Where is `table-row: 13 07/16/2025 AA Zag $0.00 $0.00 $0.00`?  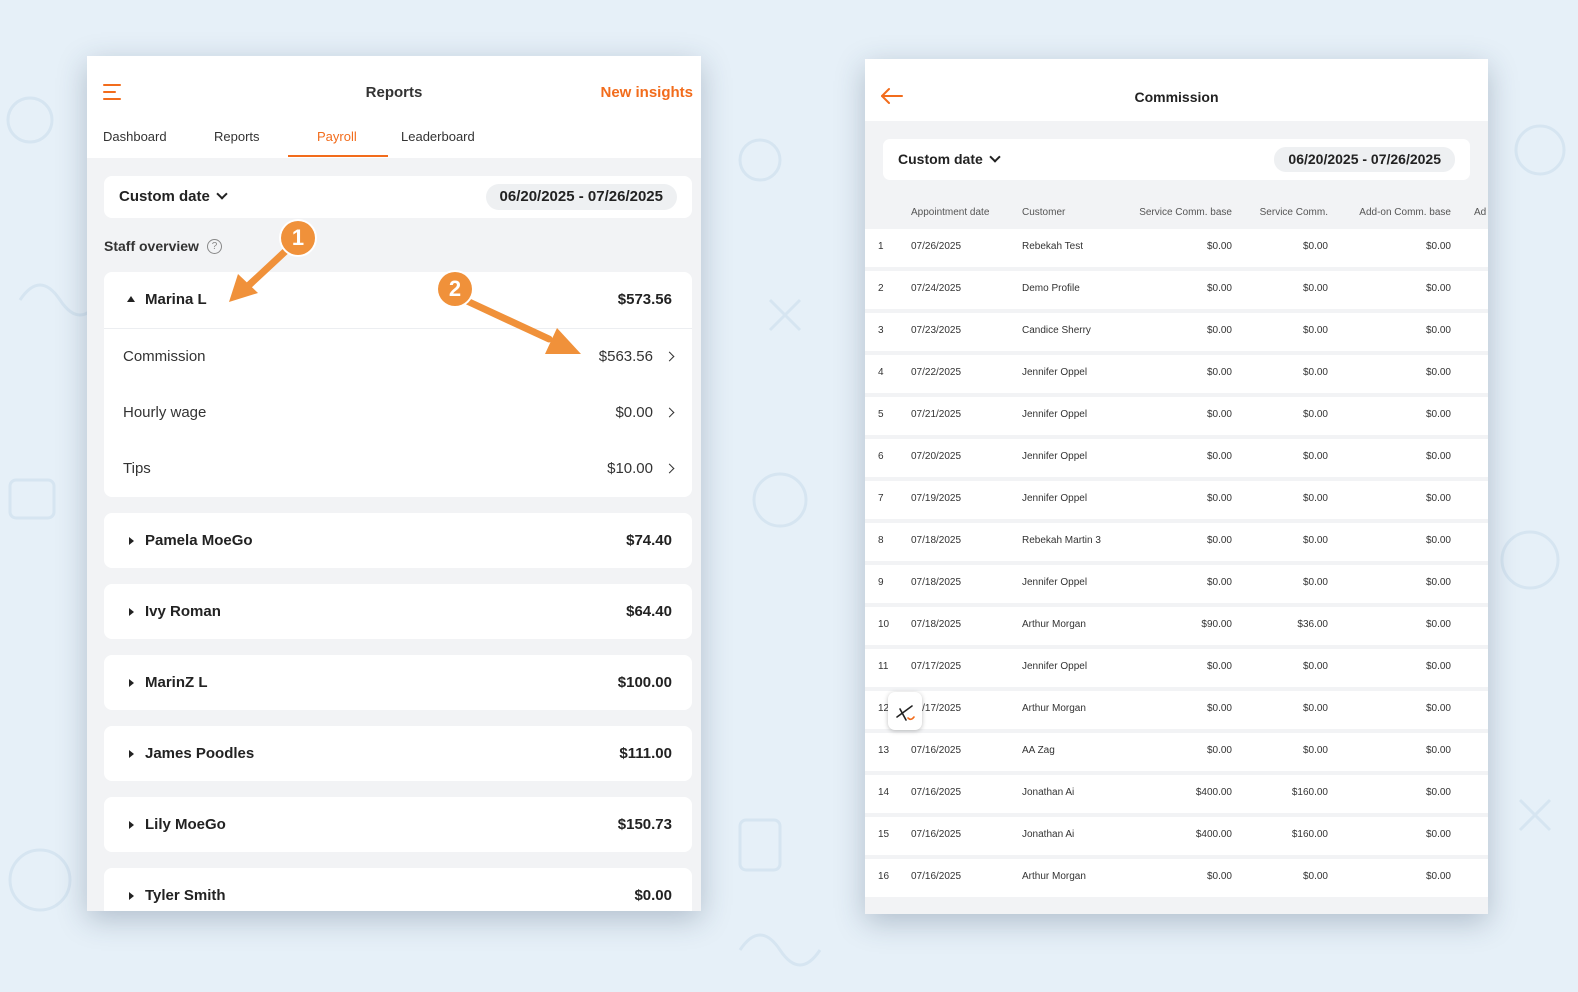 table-row: 13 07/16/2025 AA Zag $0.00 $0.00 $0.00 is located at coordinates (1176, 752).